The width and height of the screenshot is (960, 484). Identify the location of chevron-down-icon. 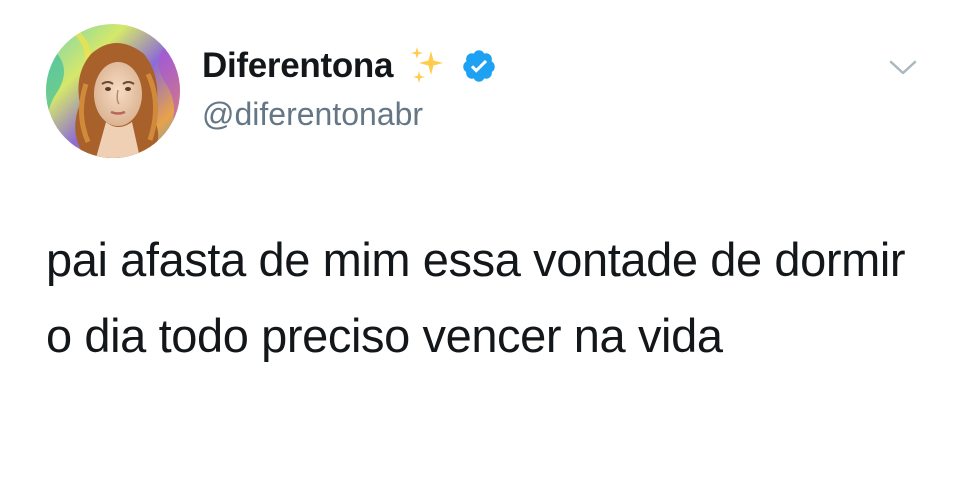
(903, 68).